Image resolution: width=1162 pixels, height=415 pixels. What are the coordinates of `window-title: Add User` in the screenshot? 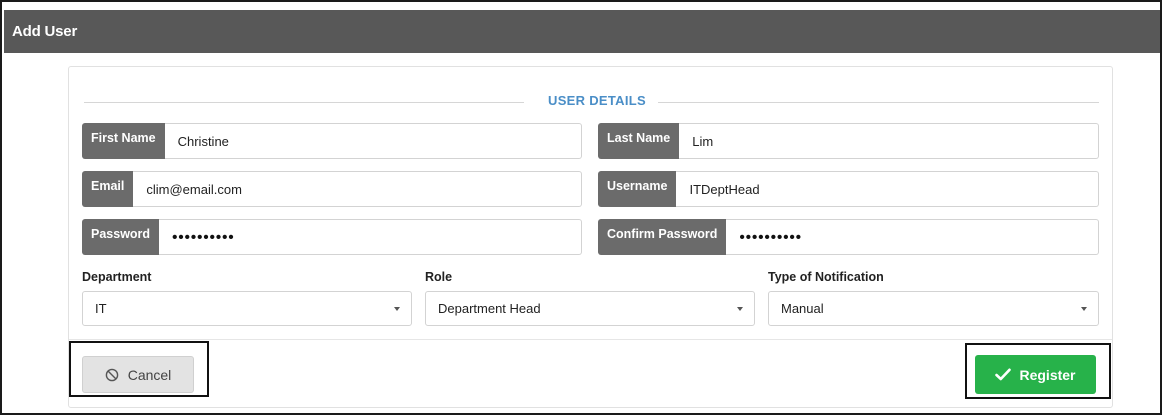 It's located at (582, 31).